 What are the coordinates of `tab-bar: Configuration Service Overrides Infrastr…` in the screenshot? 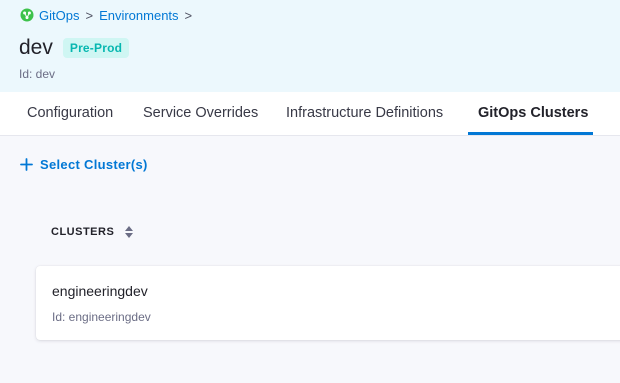 It's located at (310, 114).